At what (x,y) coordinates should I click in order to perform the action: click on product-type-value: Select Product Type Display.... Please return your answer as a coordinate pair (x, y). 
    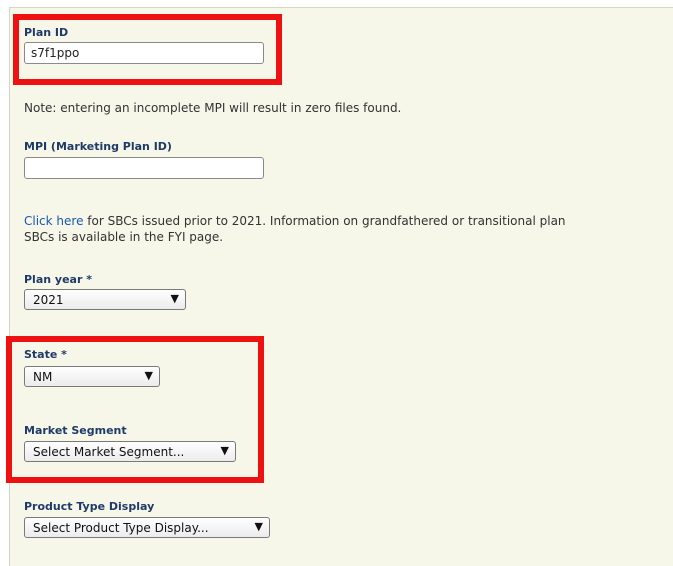
    Looking at the image, I should click on (121, 527).